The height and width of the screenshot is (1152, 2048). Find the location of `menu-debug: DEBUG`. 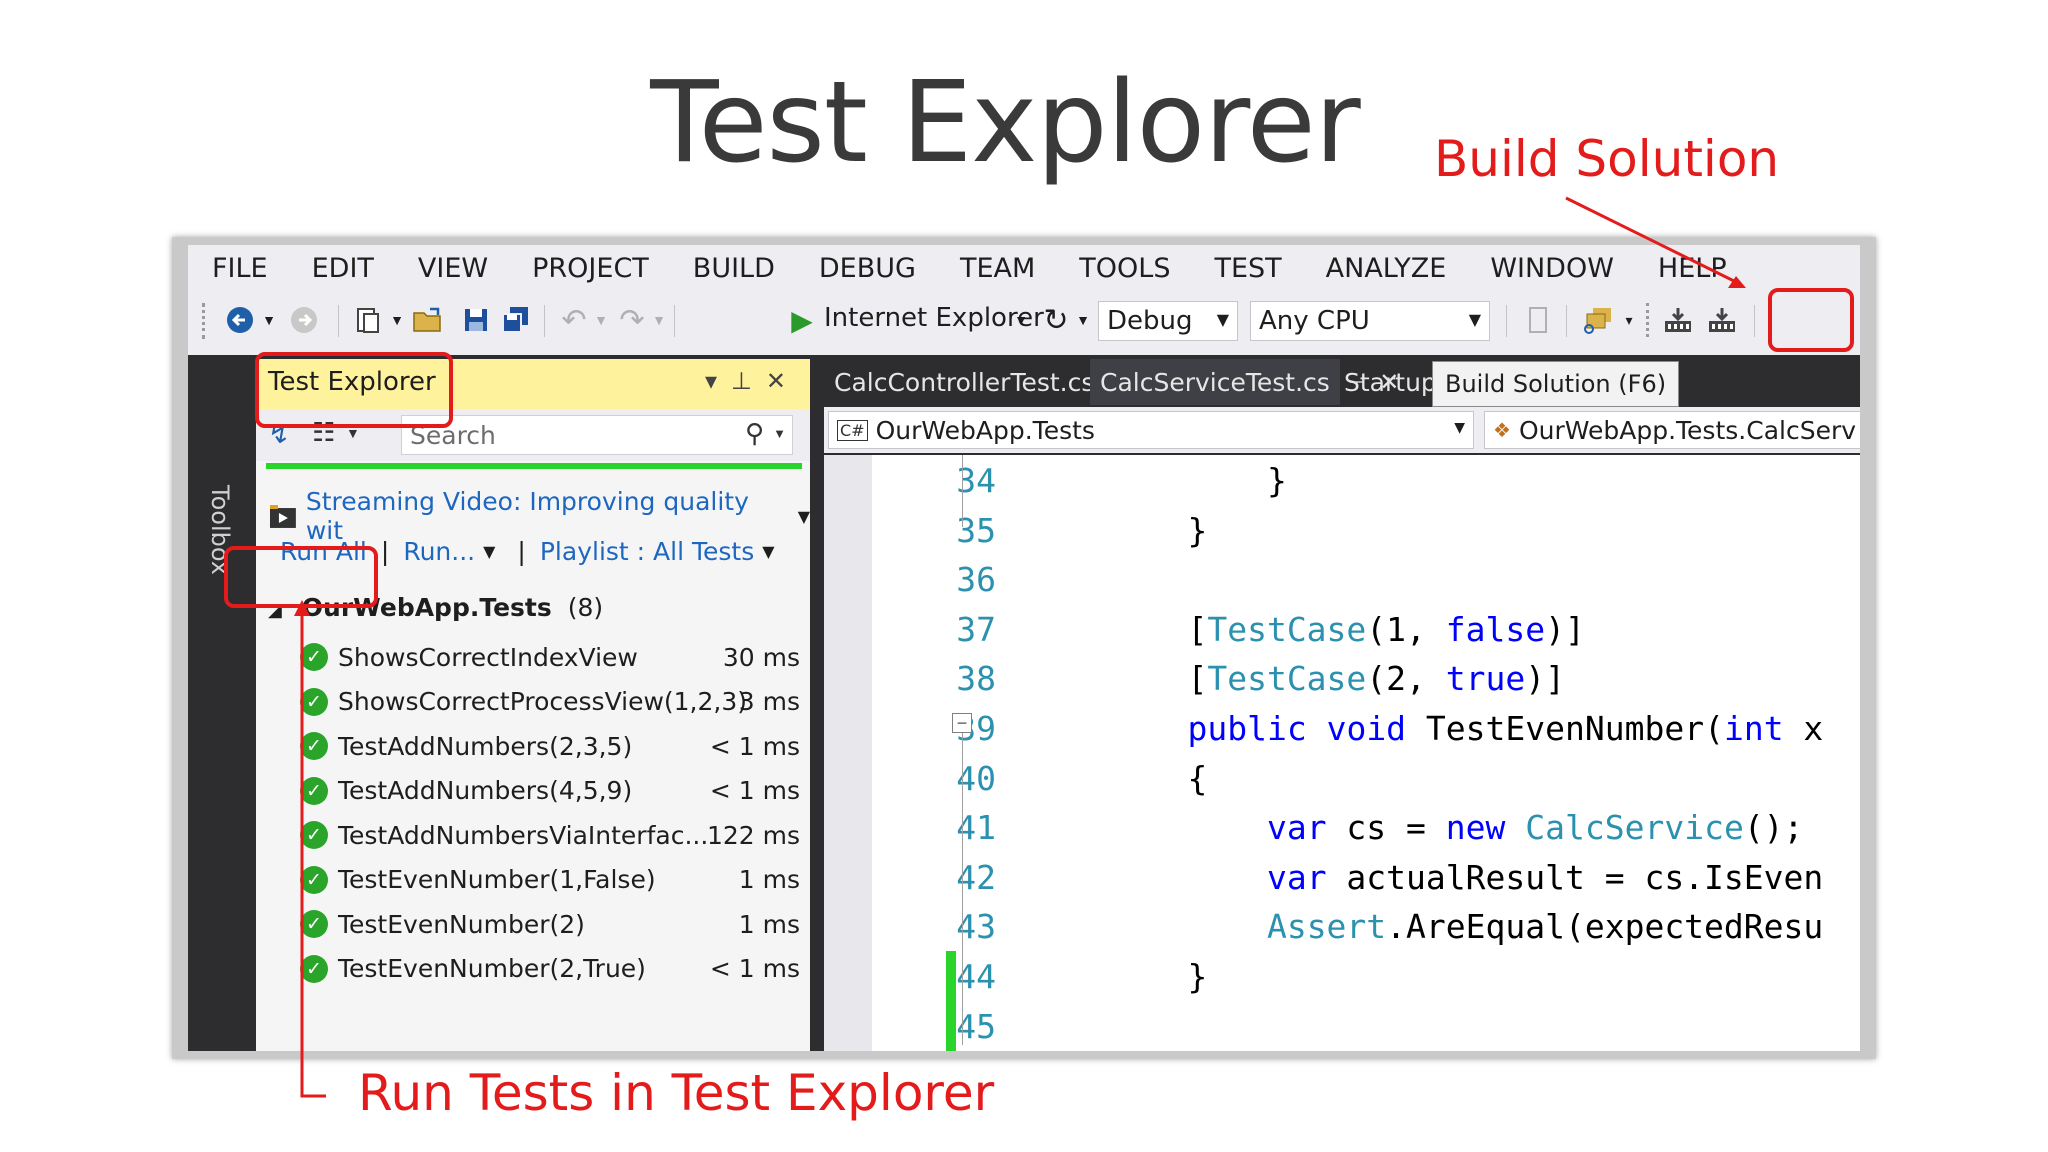

menu-debug: DEBUG is located at coordinates (867, 268).